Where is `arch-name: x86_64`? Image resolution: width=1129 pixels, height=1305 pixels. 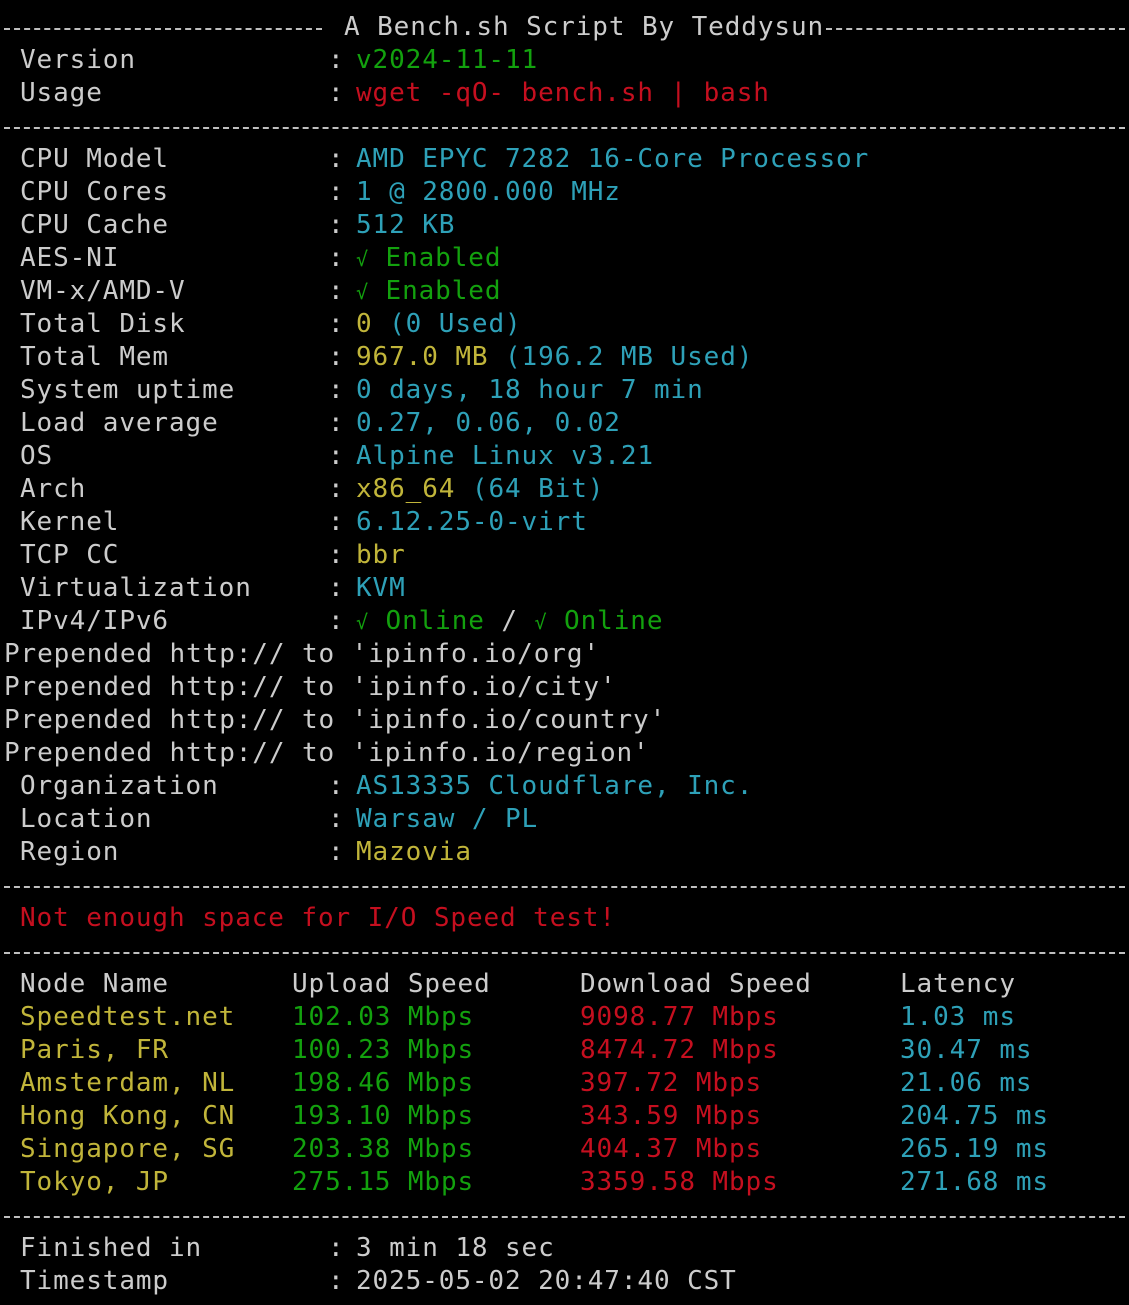
arch-name: x86_64 is located at coordinates (406, 489).